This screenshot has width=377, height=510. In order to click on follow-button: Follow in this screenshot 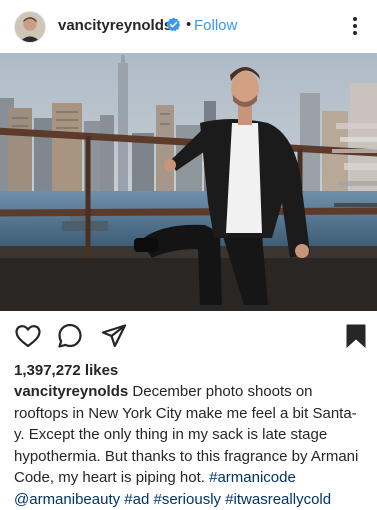, I will do `click(215, 25)`.